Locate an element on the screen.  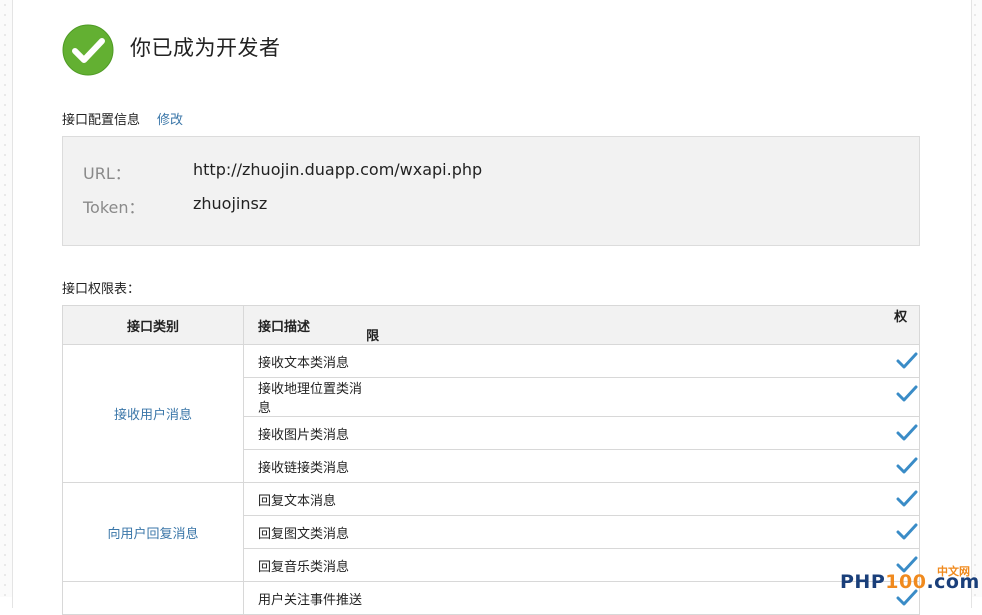
description-cell: 接收地理位置类消息 is located at coordinates (305, 397).